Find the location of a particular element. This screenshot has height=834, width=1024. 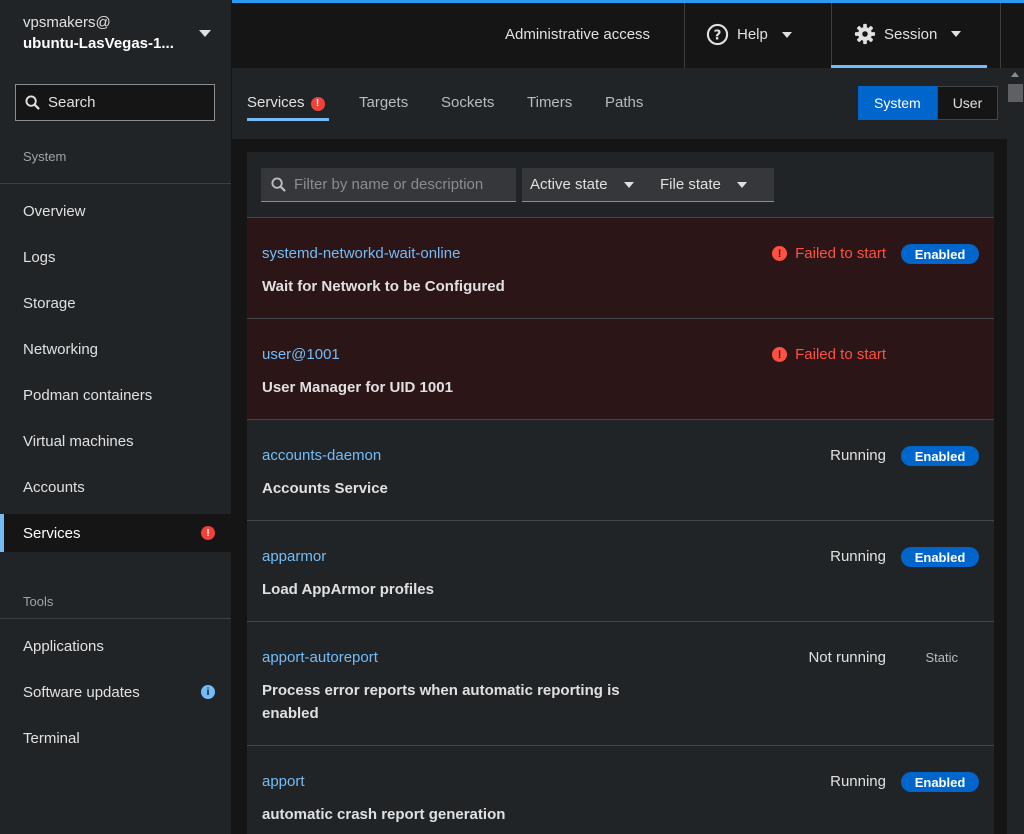

sidebar-item-label: Logs is located at coordinates (39, 257).